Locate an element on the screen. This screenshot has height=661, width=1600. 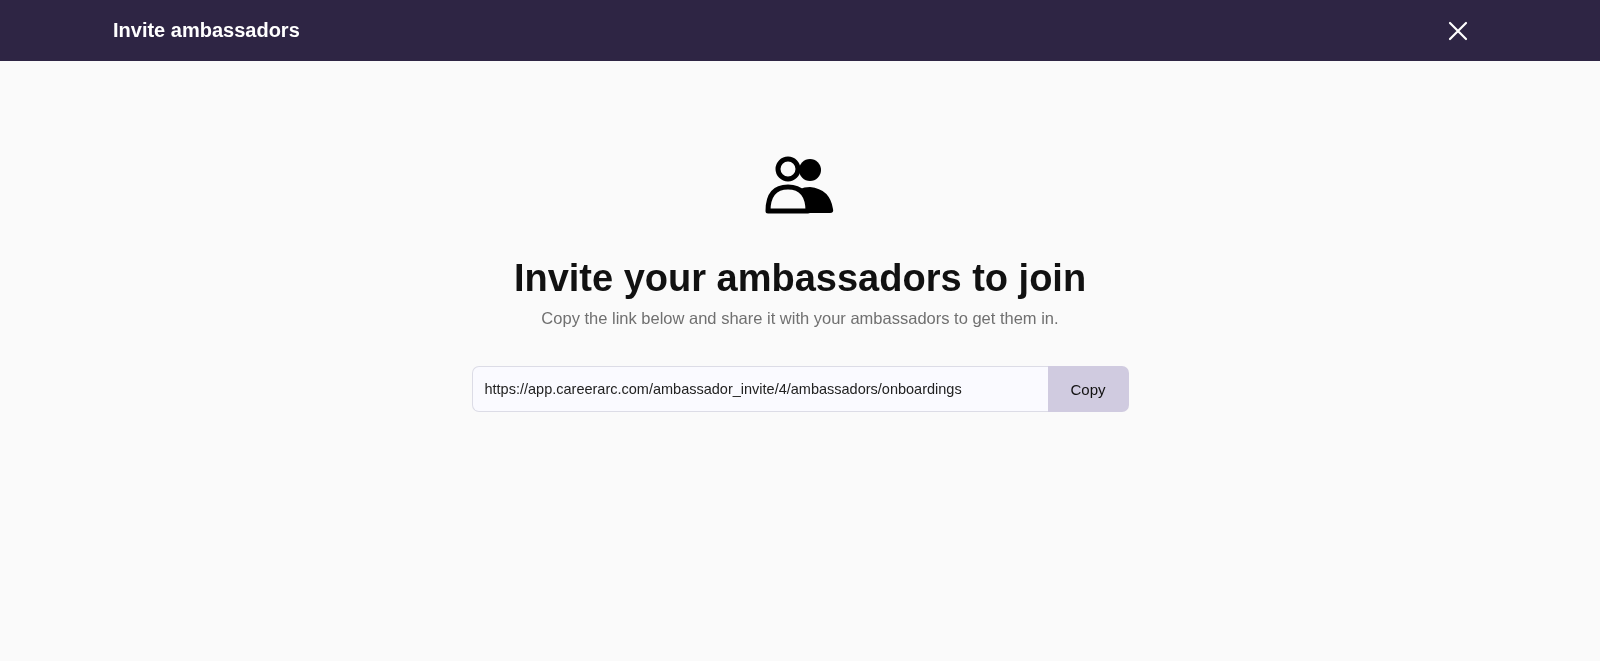
heading: Invite your ambassadors to join is located at coordinates (800, 278).